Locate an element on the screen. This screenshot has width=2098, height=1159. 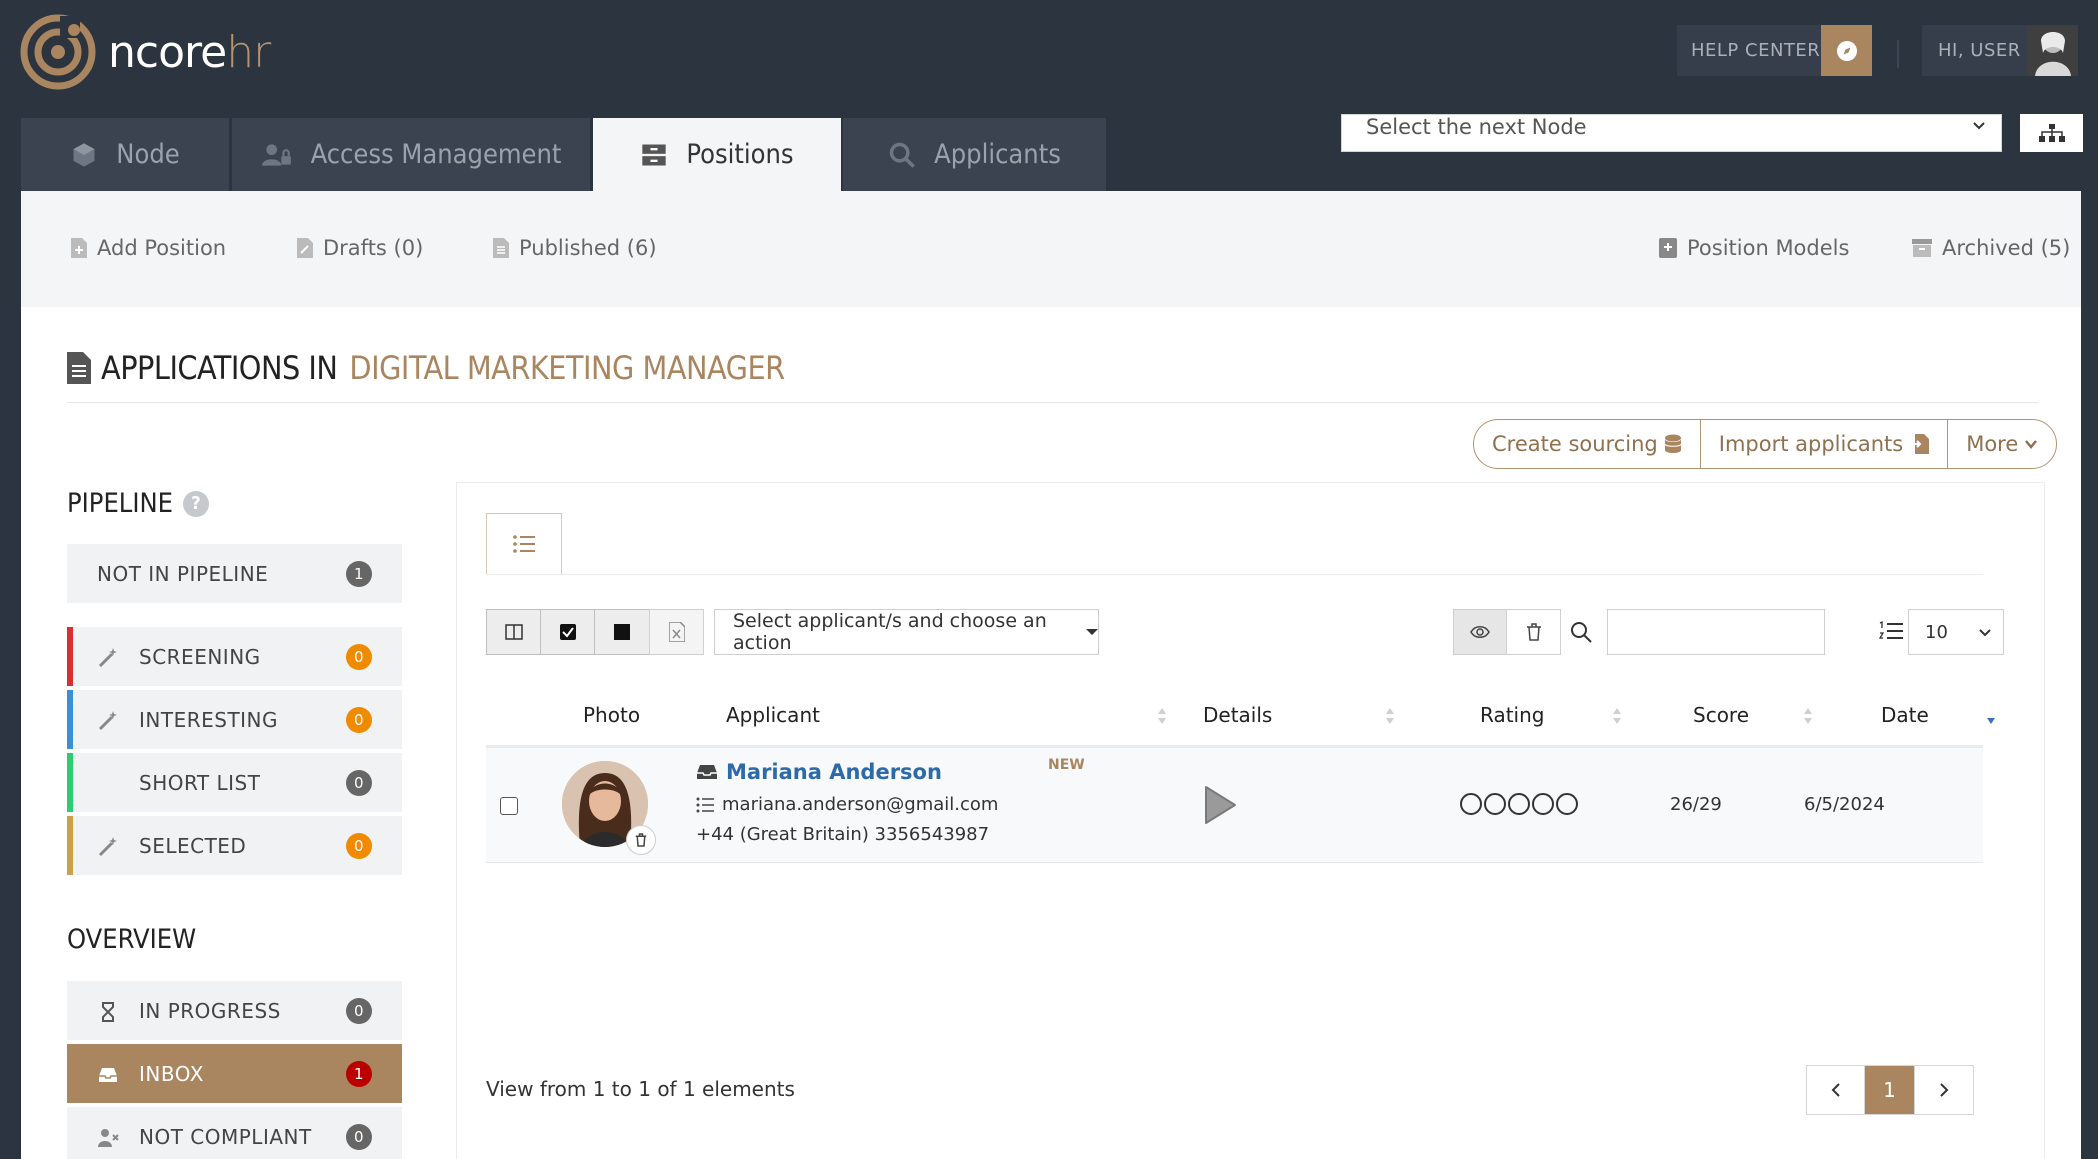
sidebar-item-not-in-pipeline: NOT IN PIPELINE 1 is located at coordinates (234, 573).